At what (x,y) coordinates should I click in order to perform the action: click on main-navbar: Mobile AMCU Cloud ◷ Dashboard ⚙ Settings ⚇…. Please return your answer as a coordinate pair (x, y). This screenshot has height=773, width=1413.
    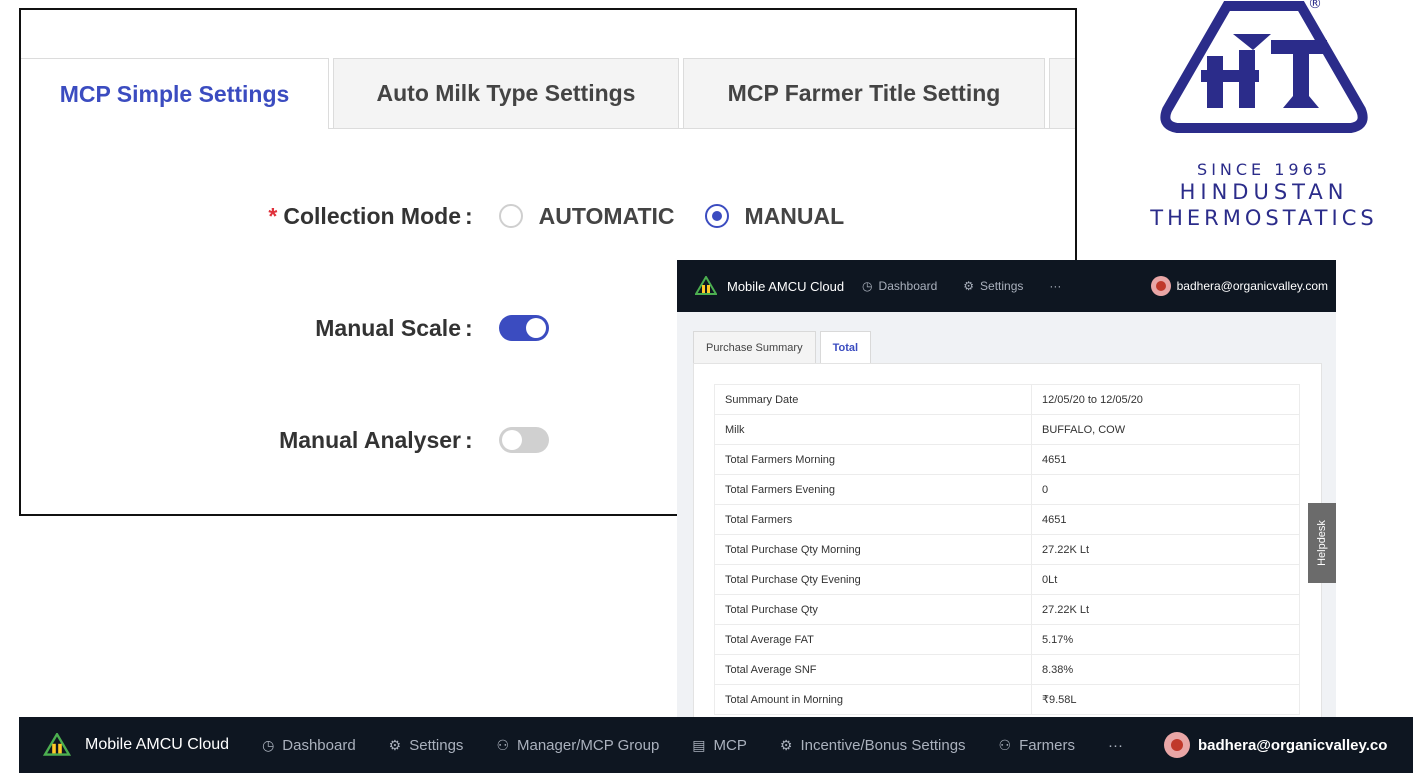
    Looking at the image, I should click on (716, 745).